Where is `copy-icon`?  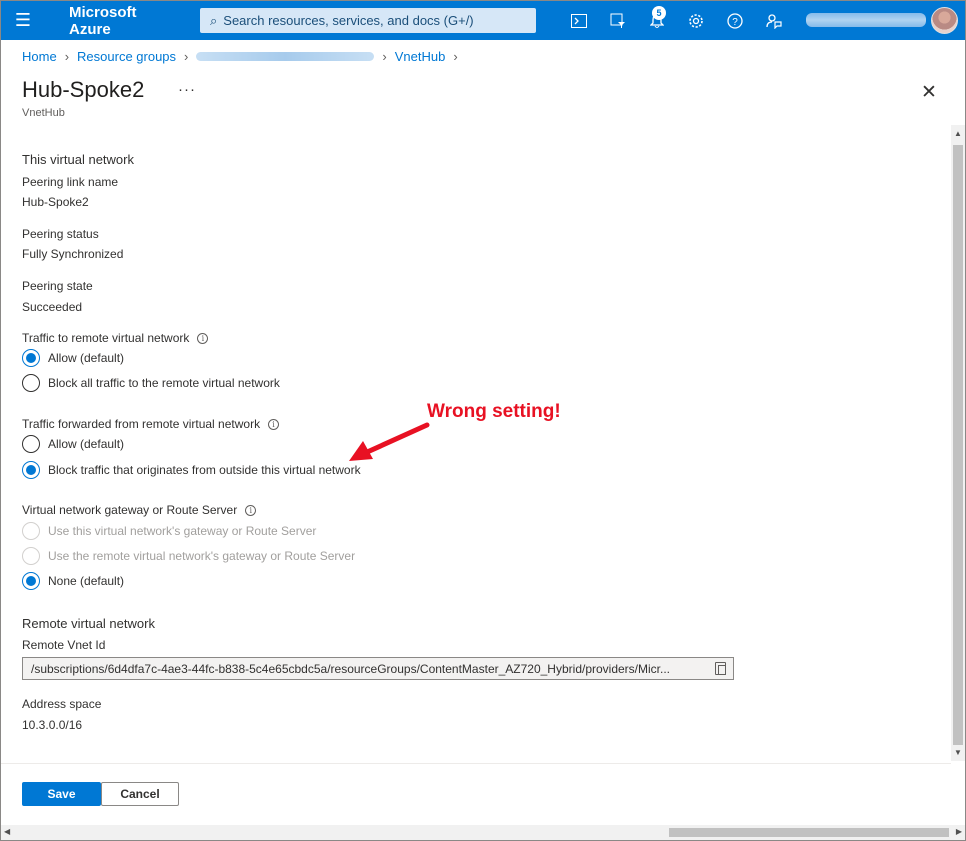 copy-icon is located at coordinates (720, 668).